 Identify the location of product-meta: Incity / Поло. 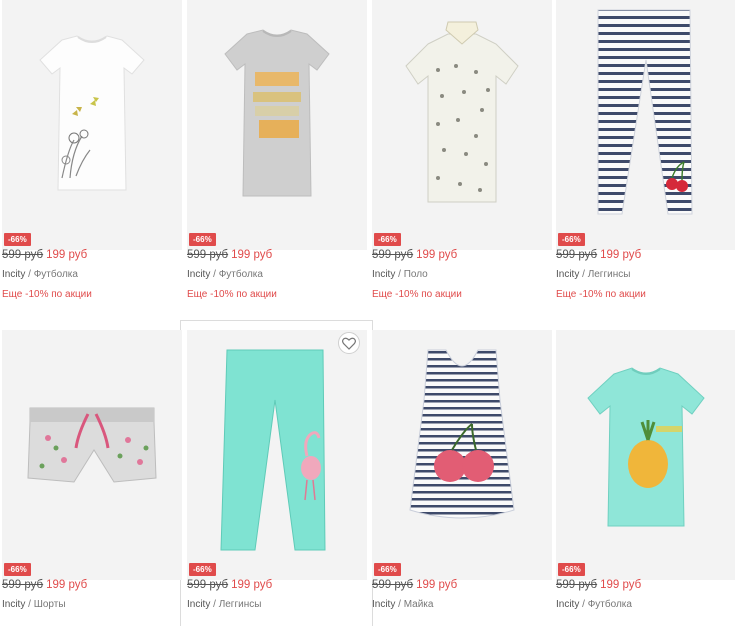
(400, 274).